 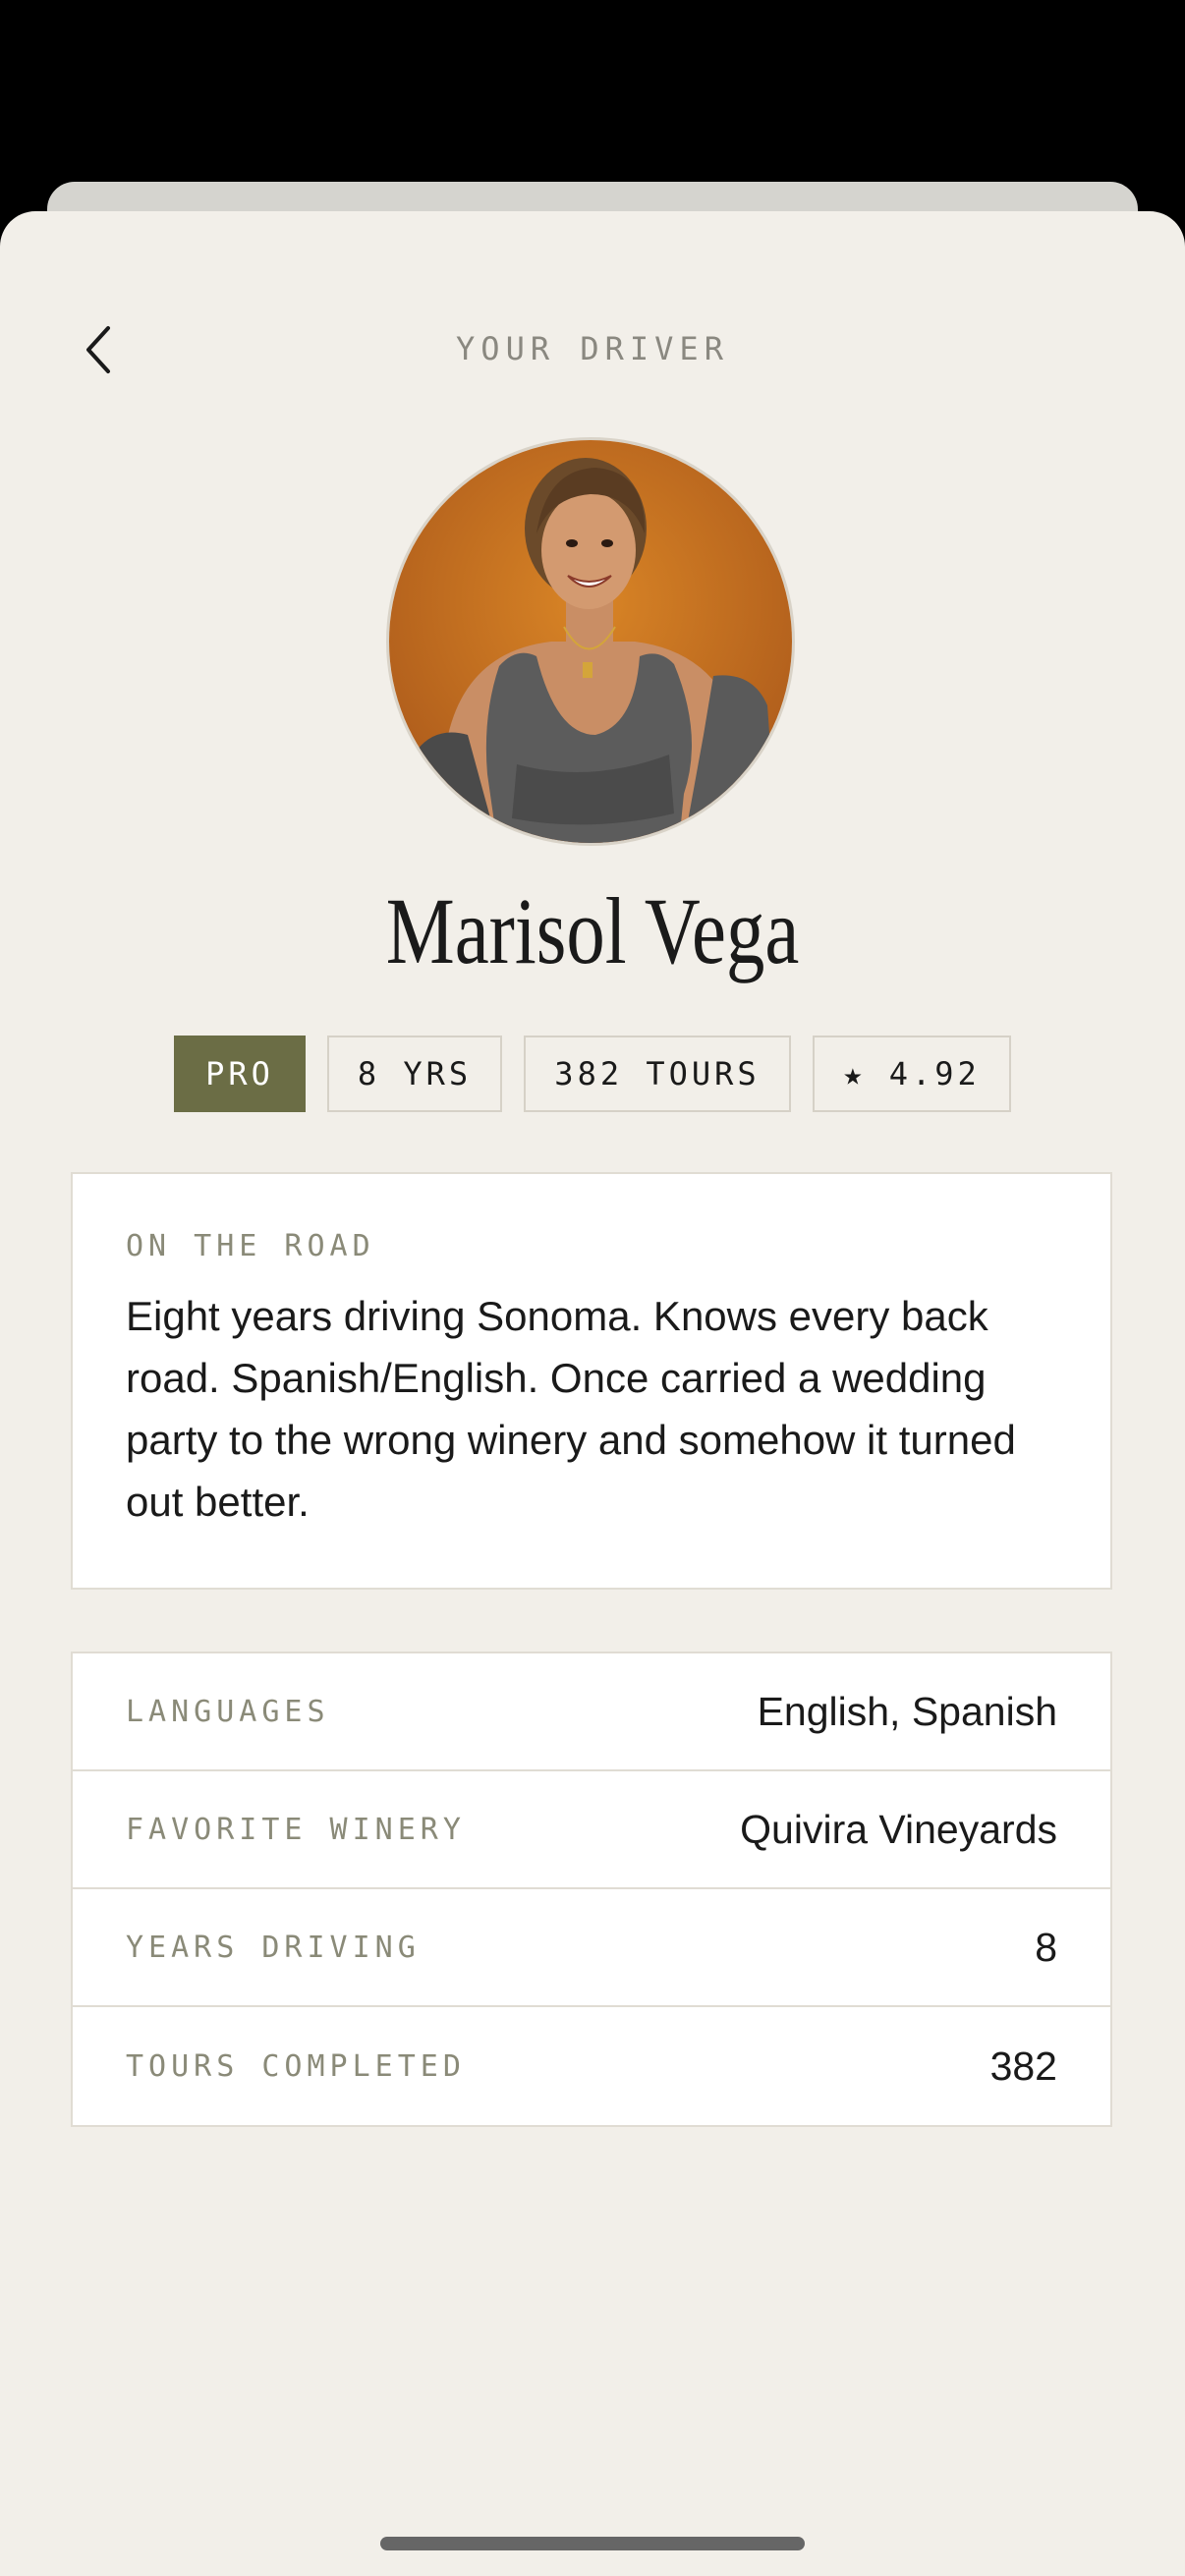 I want to click on stat-value: 8, so click(x=1046, y=1947).